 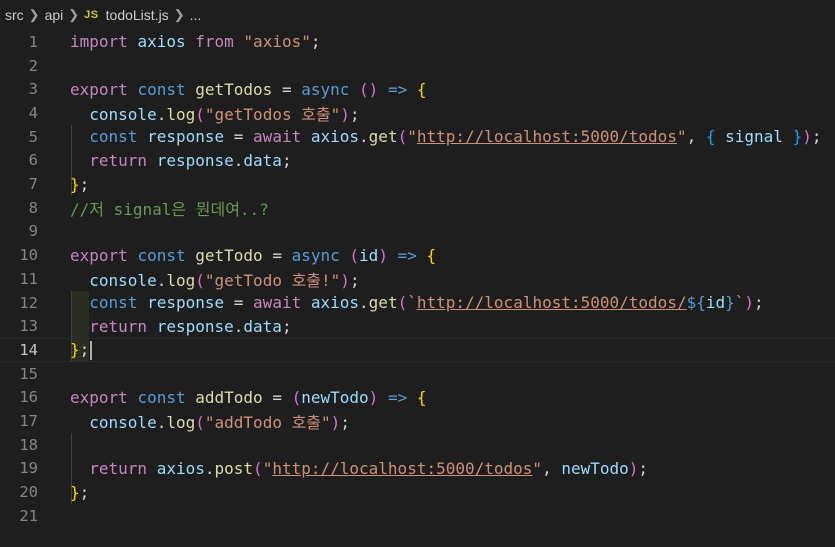 I want to click on code-line: 21, so click(x=417, y=516).